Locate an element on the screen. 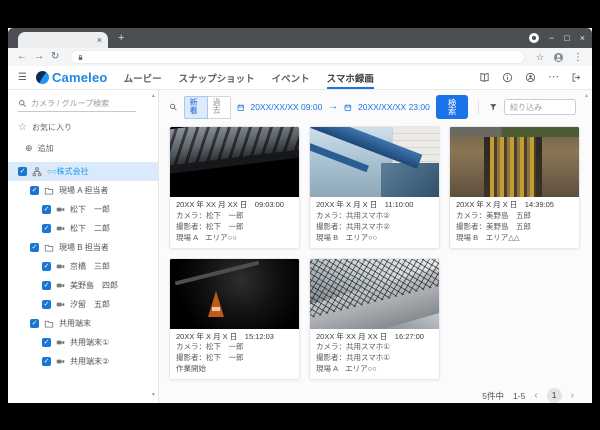 The width and height of the screenshot is (600, 430). browser-tab: × is located at coordinates (63, 40).